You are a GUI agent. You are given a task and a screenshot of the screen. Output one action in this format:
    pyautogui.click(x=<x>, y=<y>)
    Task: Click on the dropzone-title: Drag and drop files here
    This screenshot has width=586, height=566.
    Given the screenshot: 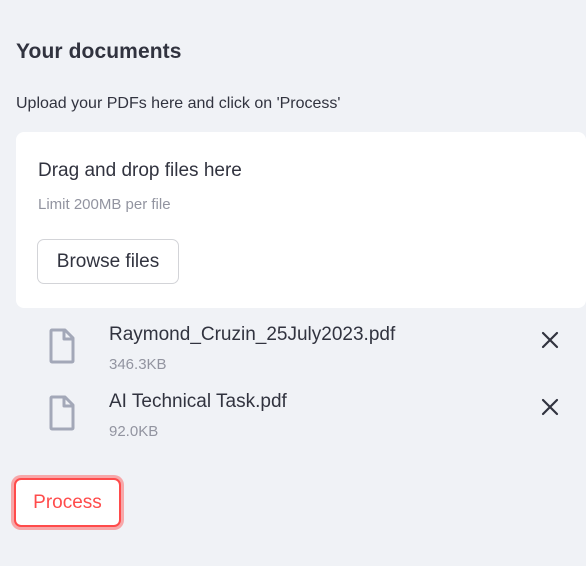 What is the action you would take?
    pyautogui.click(x=140, y=170)
    